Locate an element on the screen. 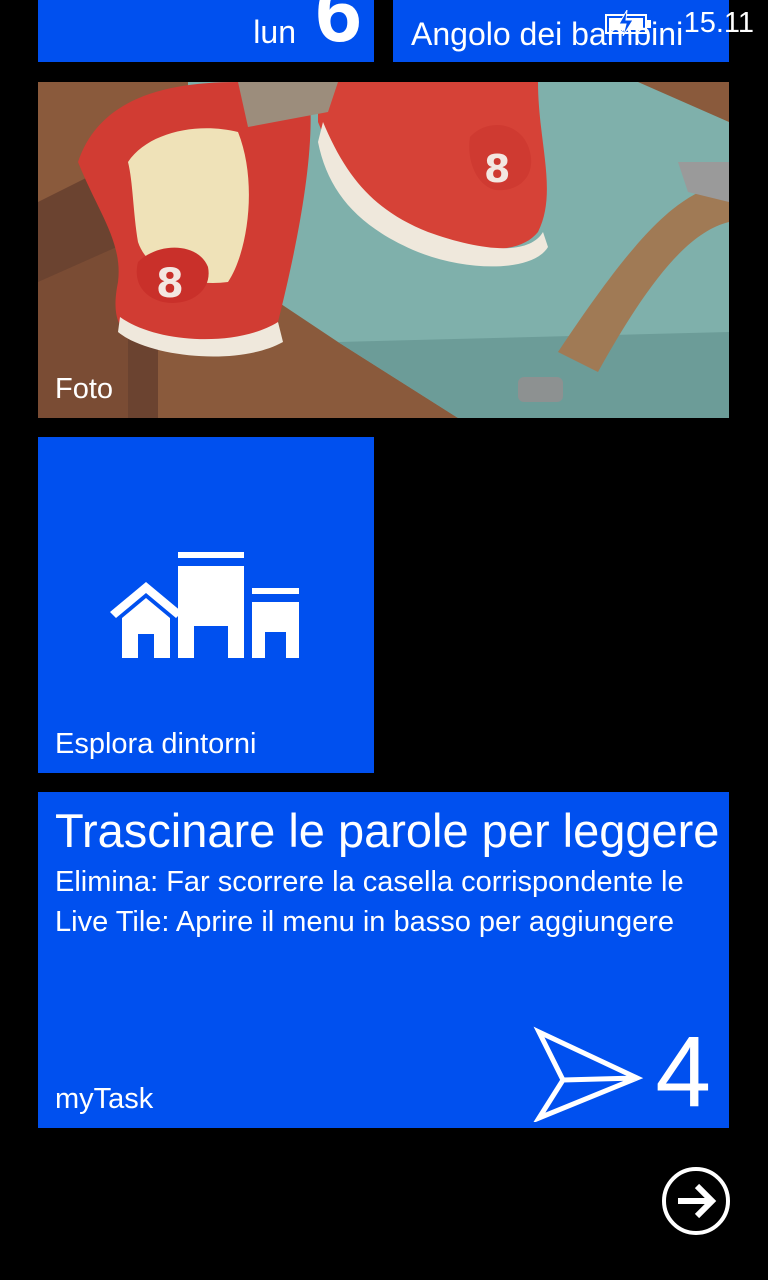 The height and width of the screenshot is (1280, 768). buildings-icon is located at coordinates (204, 605).